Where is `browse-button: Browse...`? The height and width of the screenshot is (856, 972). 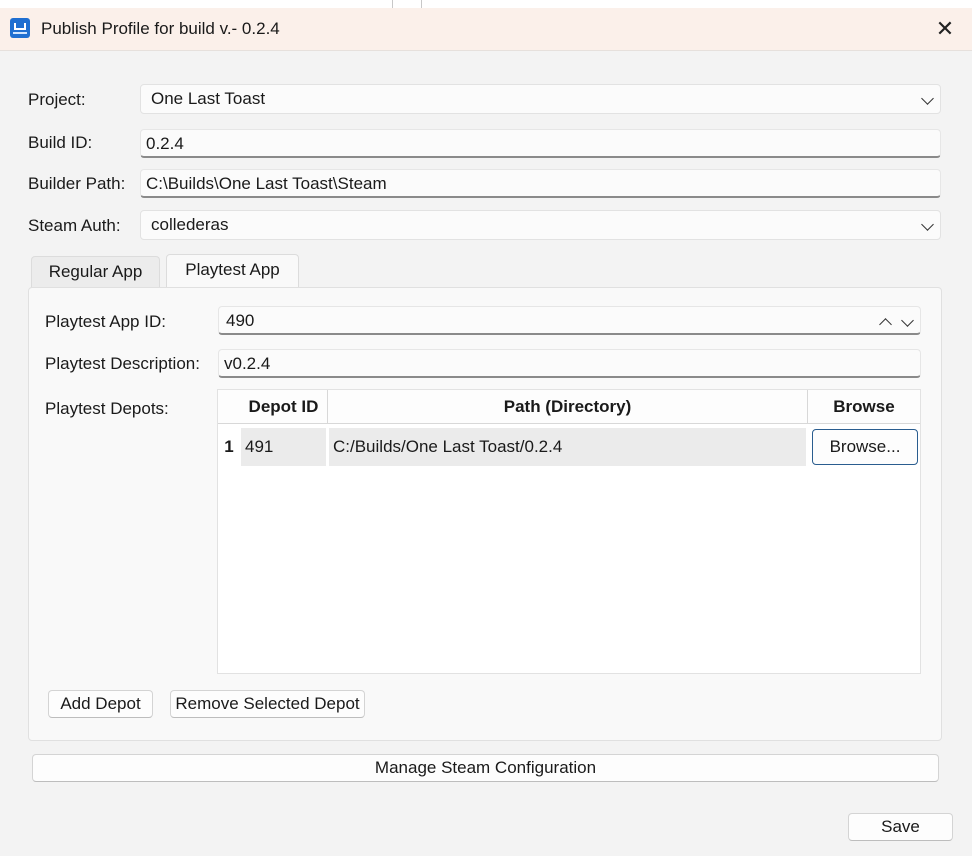 browse-button: Browse... is located at coordinates (865, 447).